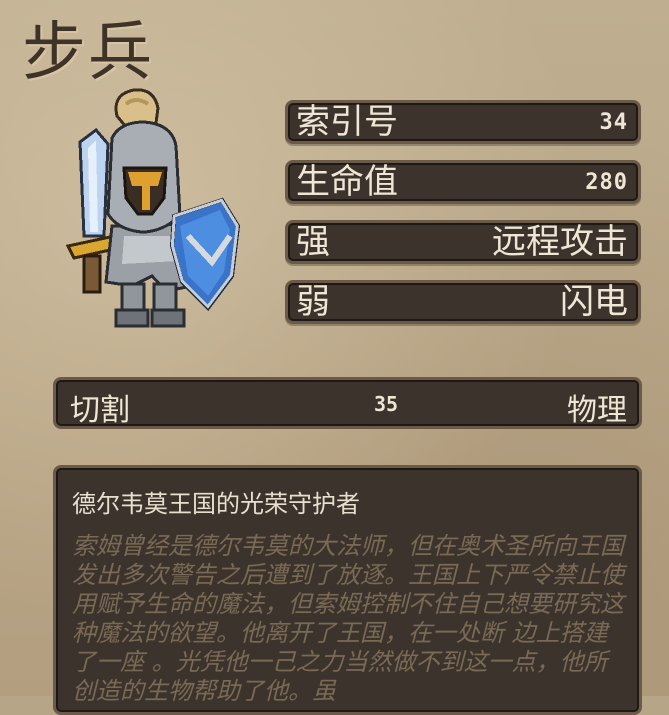 The width and height of the screenshot is (669, 715). I want to click on stat-strong: 强 远程攻击, so click(463, 242).